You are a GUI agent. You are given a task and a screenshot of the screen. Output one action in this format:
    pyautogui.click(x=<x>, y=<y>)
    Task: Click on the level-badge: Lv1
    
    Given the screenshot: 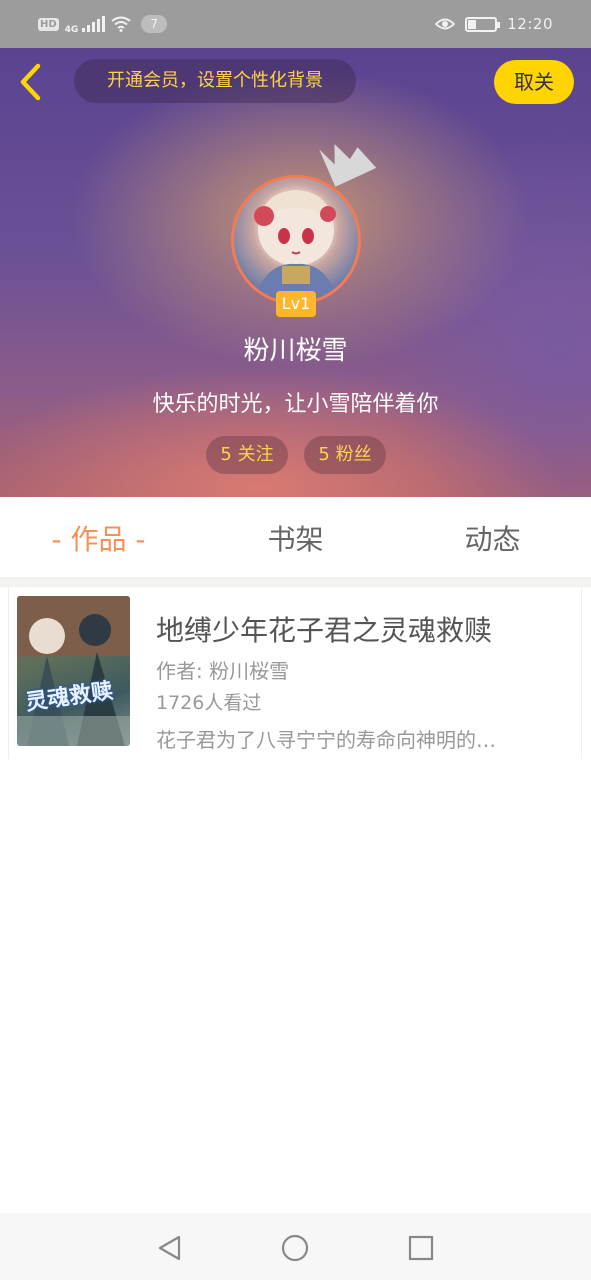 What is the action you would take?
    pyautogui.click(x=296, y=304)
    